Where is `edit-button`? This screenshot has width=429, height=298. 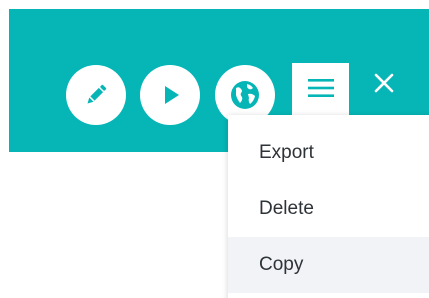
edit-button is located at coordinates (96, 95).